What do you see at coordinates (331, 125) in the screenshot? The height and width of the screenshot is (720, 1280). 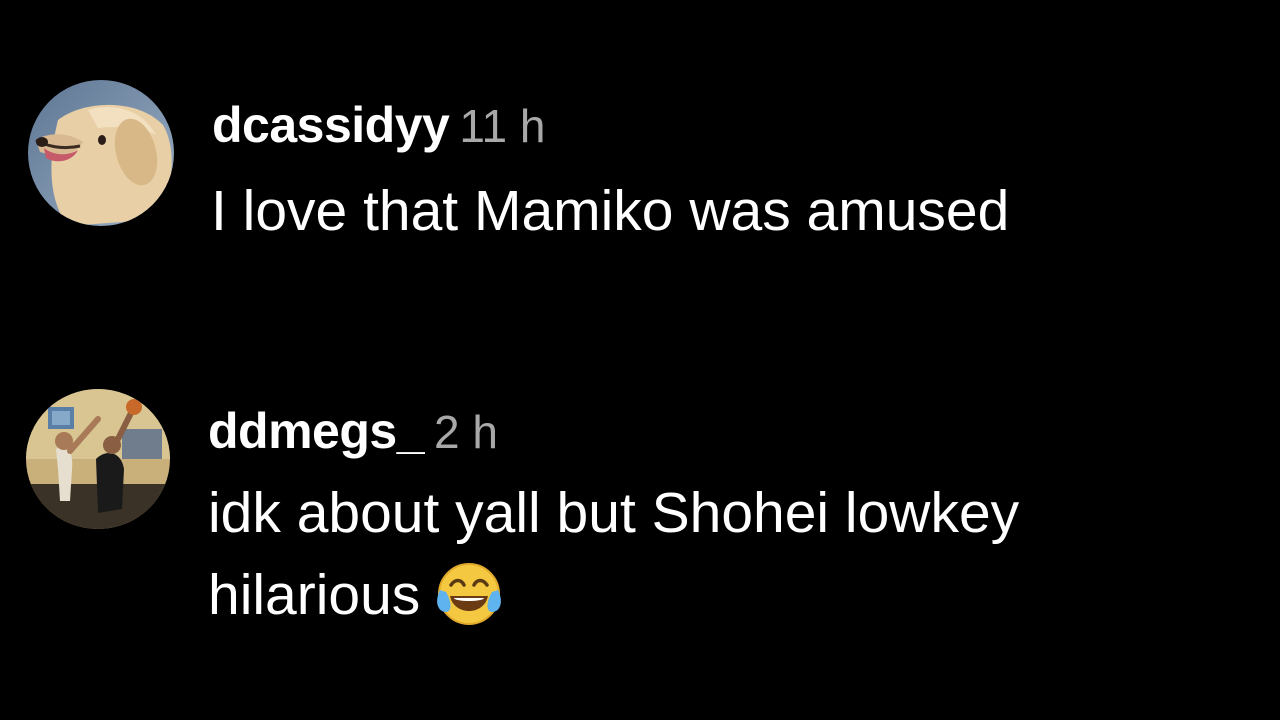 I see `username-link: dcassidyy` at bounding box center [331, 125].